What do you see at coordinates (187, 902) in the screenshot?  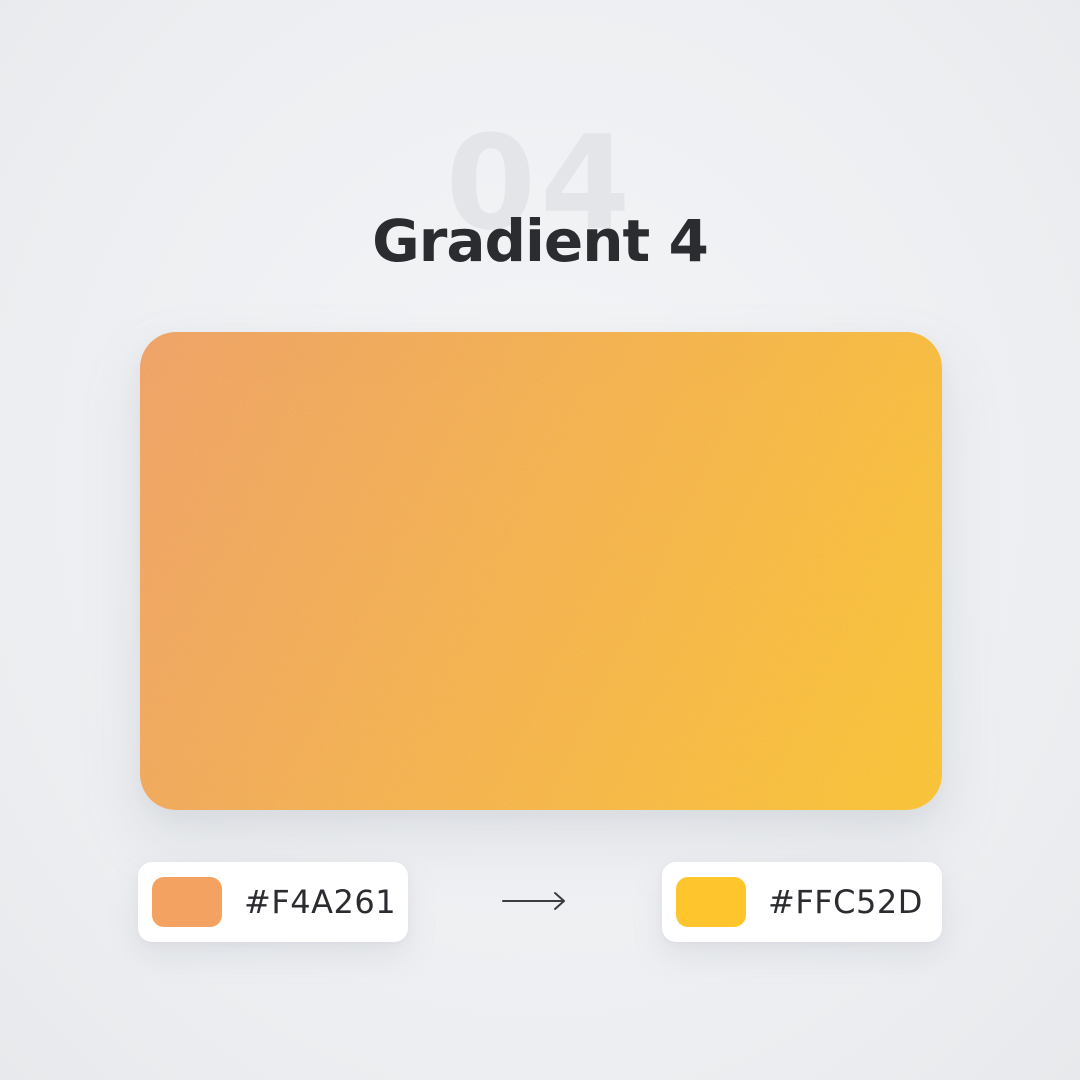 I see `start-color-swatch` at bounding box center [187, 902].